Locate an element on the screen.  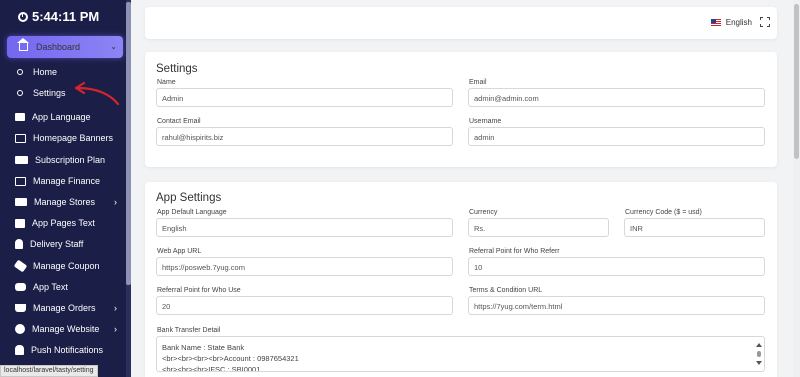
currency-code-label: Currency Code ($ = usd) is located at coordinates (663, 212).